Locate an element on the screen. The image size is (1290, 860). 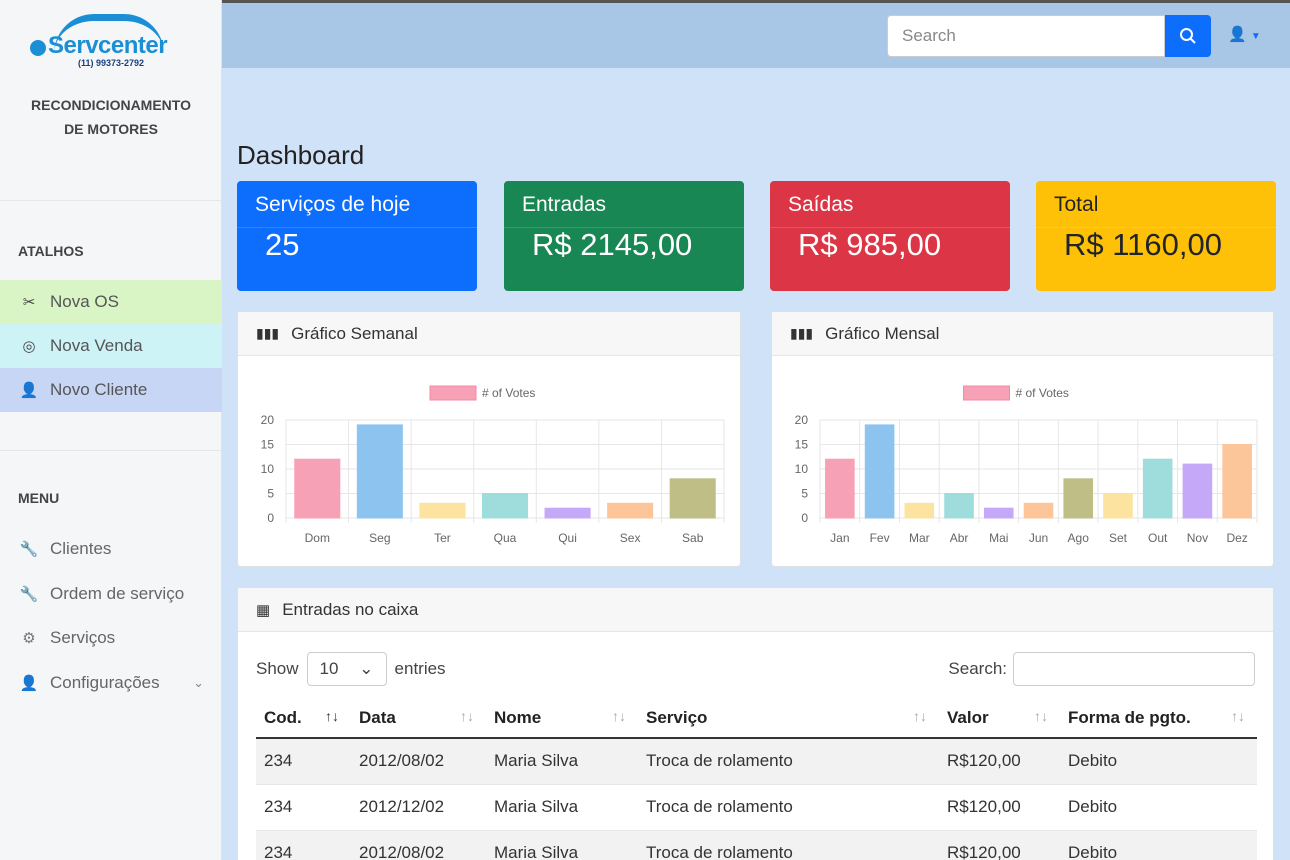
column-header: Data ↑↓ is located at coordinates (418, 718).